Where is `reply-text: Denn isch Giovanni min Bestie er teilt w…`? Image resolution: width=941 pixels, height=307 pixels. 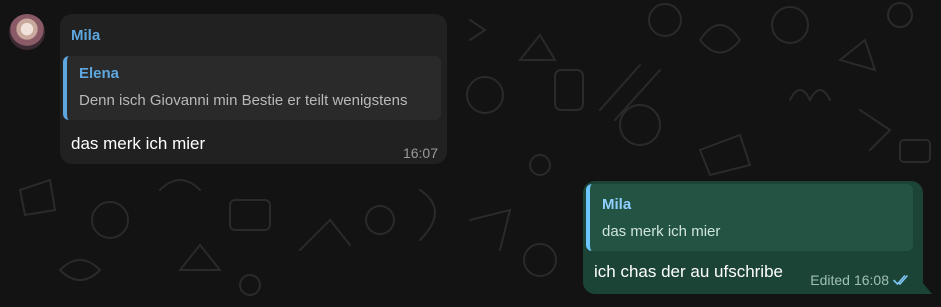
reply-text: Denn isch Giovanni min Bestie er teilt w… is located at coordinates (243, 100).